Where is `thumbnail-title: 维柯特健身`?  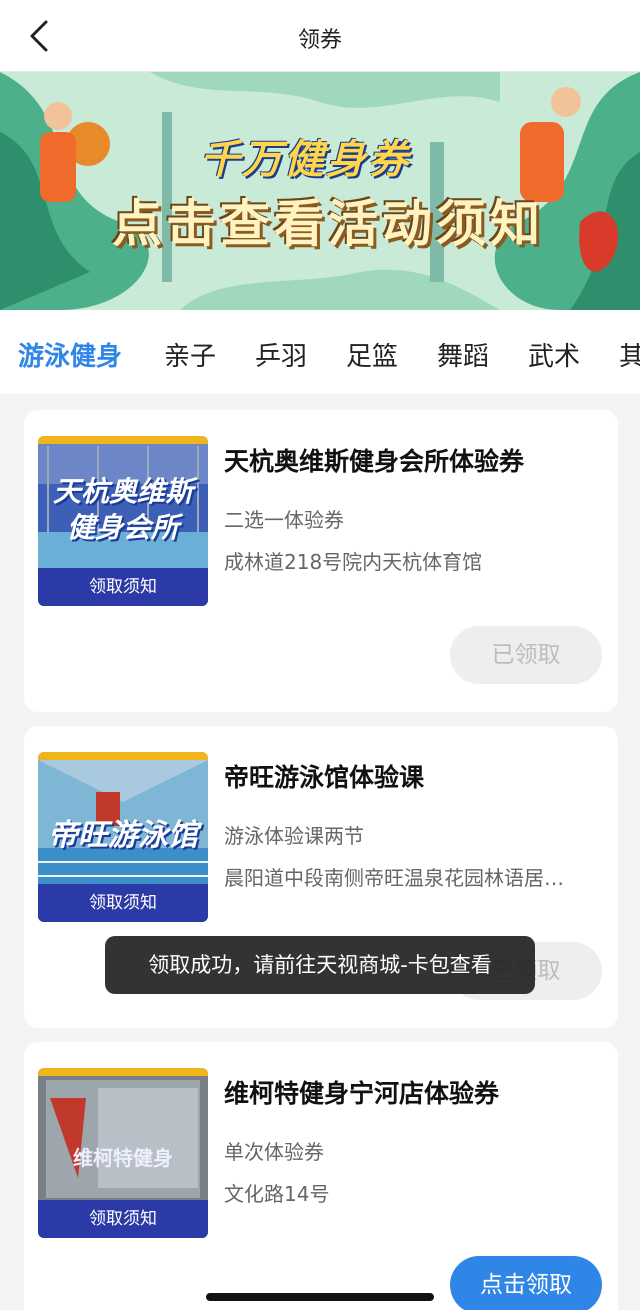
thumbnail-title: 维柯特健身 is located at coordinates (123, 1158).